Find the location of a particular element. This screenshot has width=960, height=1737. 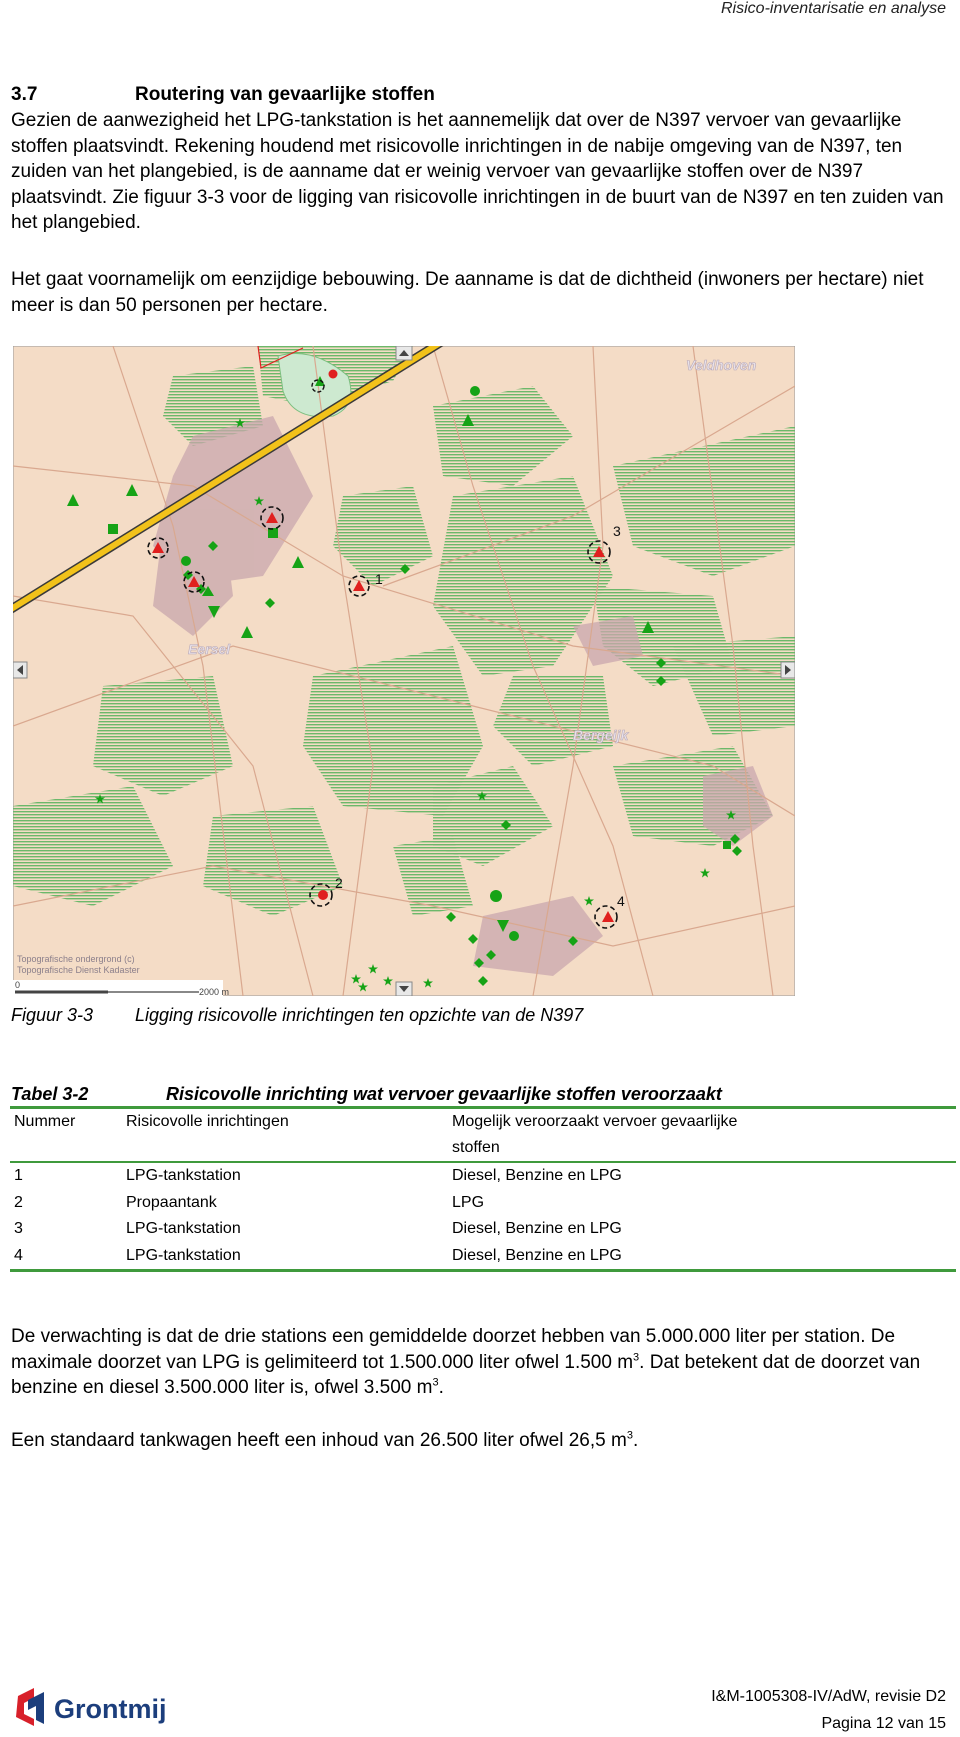

header-transport-line1: Mogelijk veroorzaakt vervoer gevaarlijke is located at coordinates (595, 1121).